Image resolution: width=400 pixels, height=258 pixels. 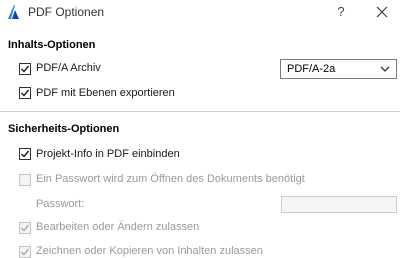 What do you see at coordinates (311, 69) in the screenshot?
I see `pdfa-version-value: PDF/A-2a` at bounding box center [311, 69].